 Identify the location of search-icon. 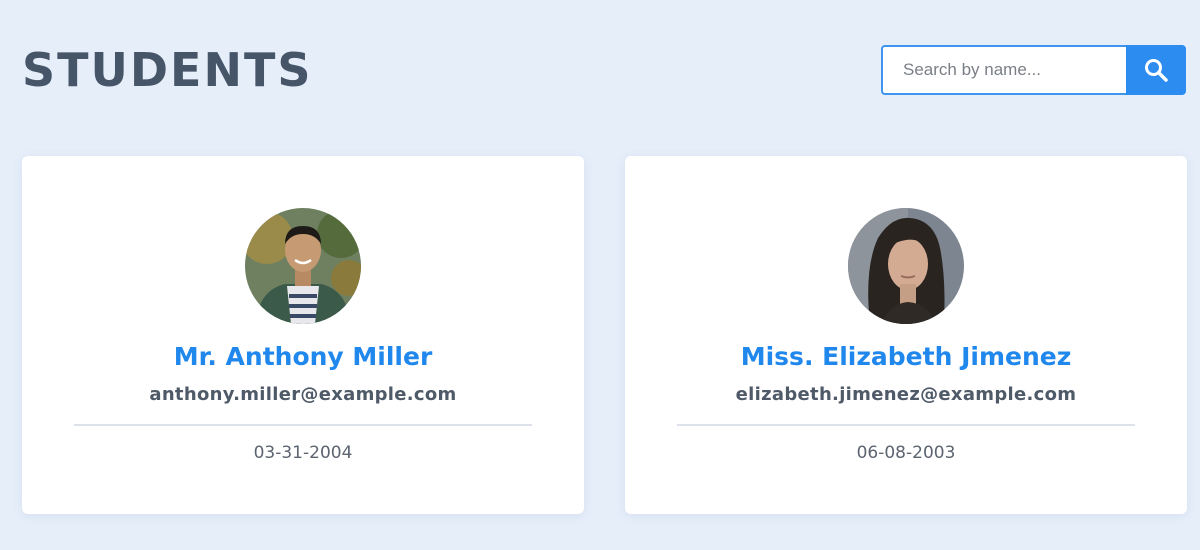
(1156, 70).